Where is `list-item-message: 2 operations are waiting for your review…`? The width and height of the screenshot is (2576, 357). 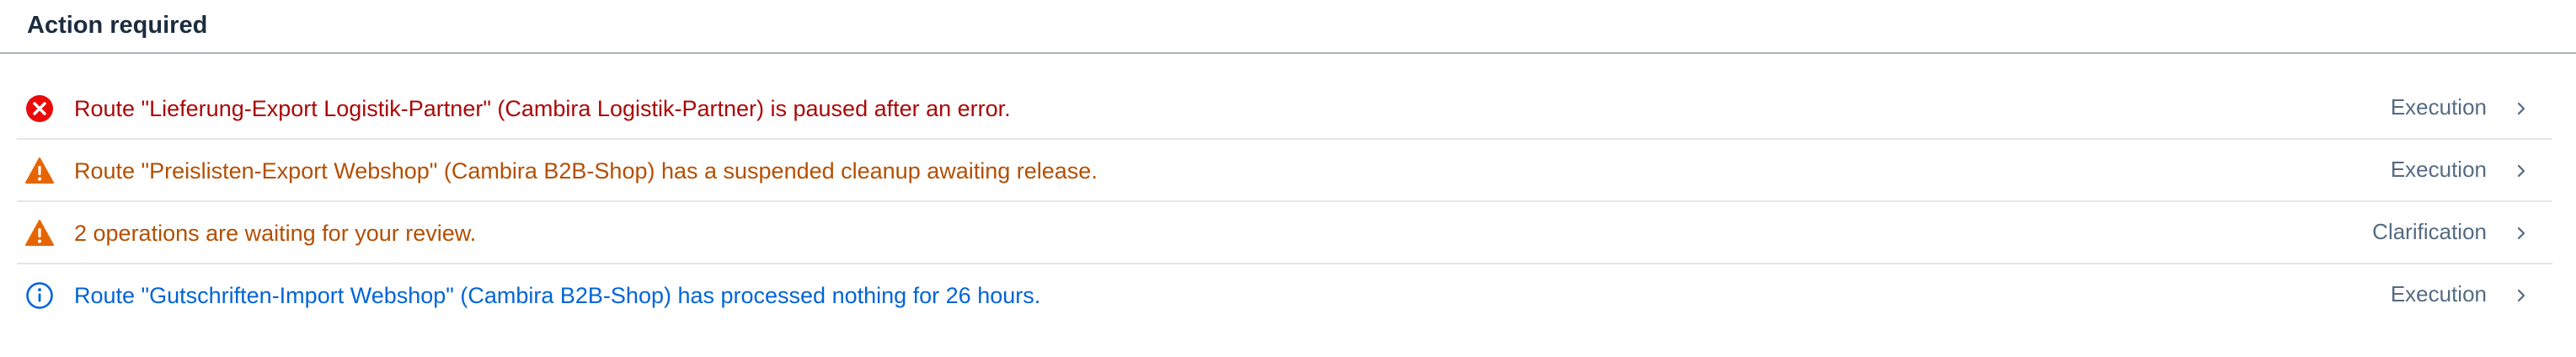
list-item-message: 2 operations are waiting for your review… is located at coordinates (275, 233).